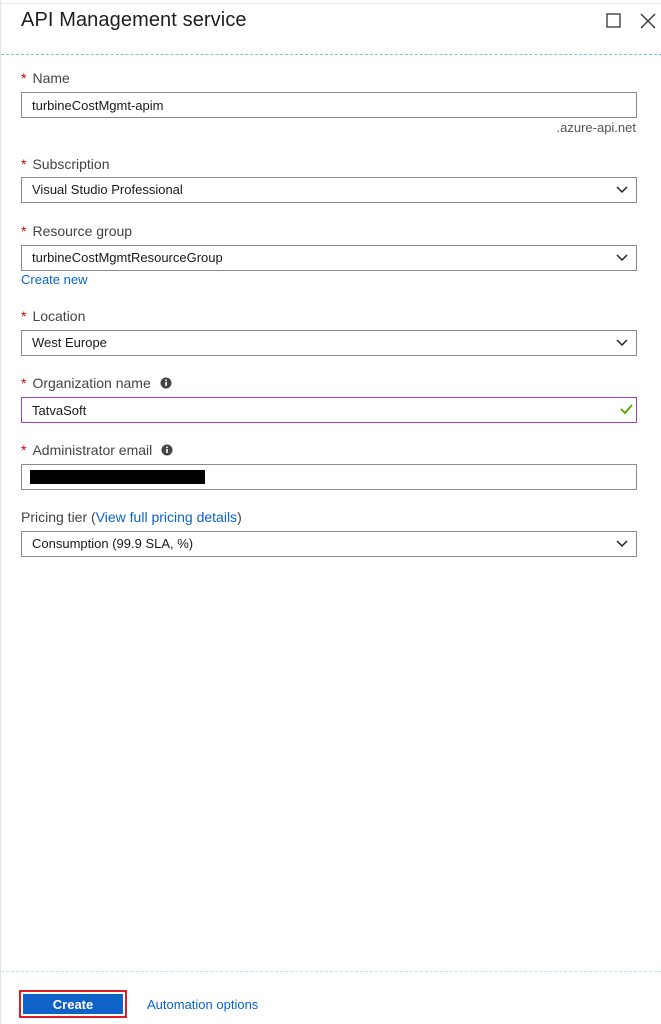 This screenshot has width=661, height=1024. I want to click on pricing-tier-label-prefix: Pricing tier (, so click(58, 517).